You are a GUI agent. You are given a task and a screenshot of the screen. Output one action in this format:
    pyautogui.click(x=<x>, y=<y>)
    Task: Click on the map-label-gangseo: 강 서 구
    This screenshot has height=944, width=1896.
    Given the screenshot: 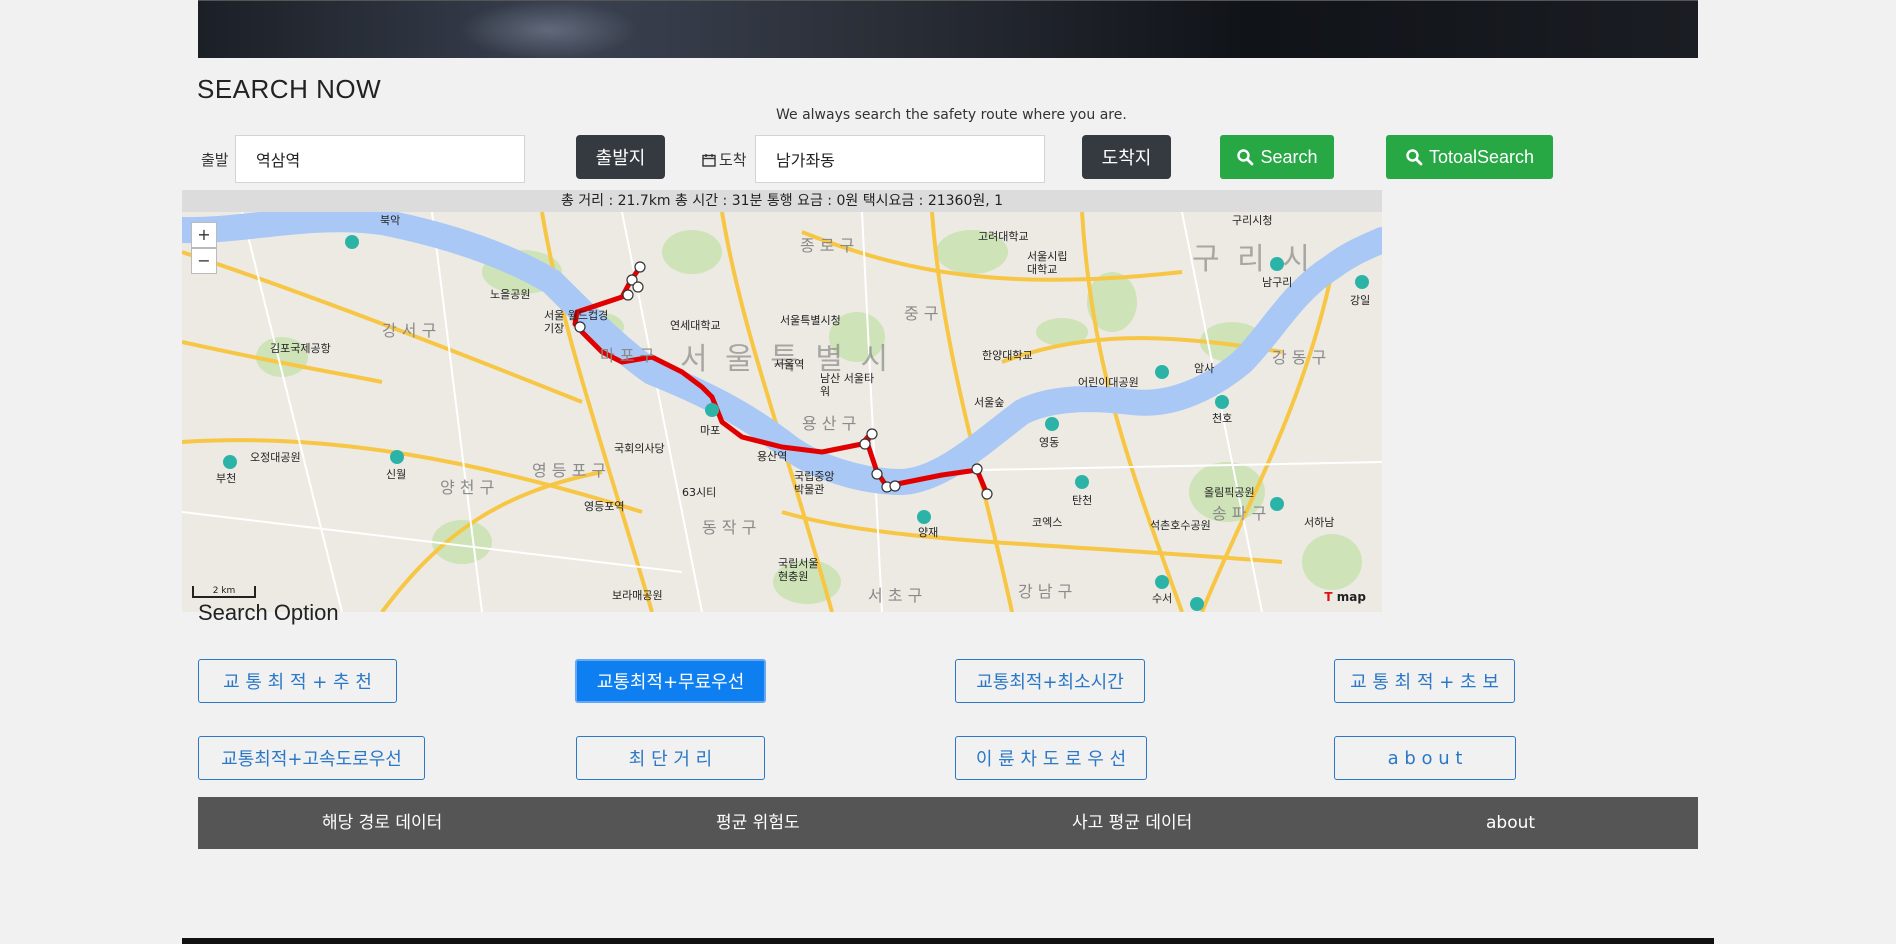 What is the action you would take?
    pyautogui.click(x=409, y=330)
    